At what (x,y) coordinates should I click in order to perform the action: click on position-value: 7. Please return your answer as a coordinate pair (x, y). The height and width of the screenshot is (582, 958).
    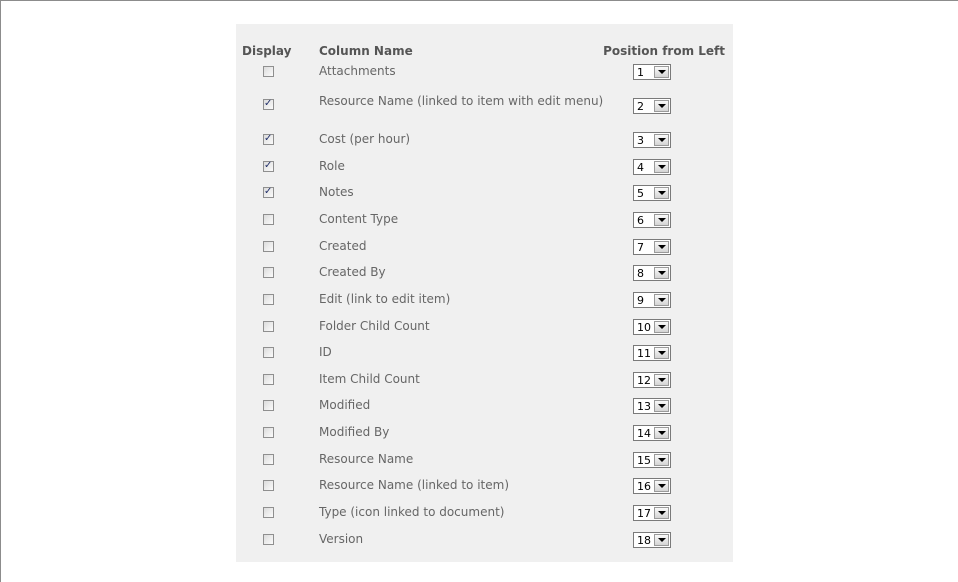
    Looking at the image, I should click on (640, 247).